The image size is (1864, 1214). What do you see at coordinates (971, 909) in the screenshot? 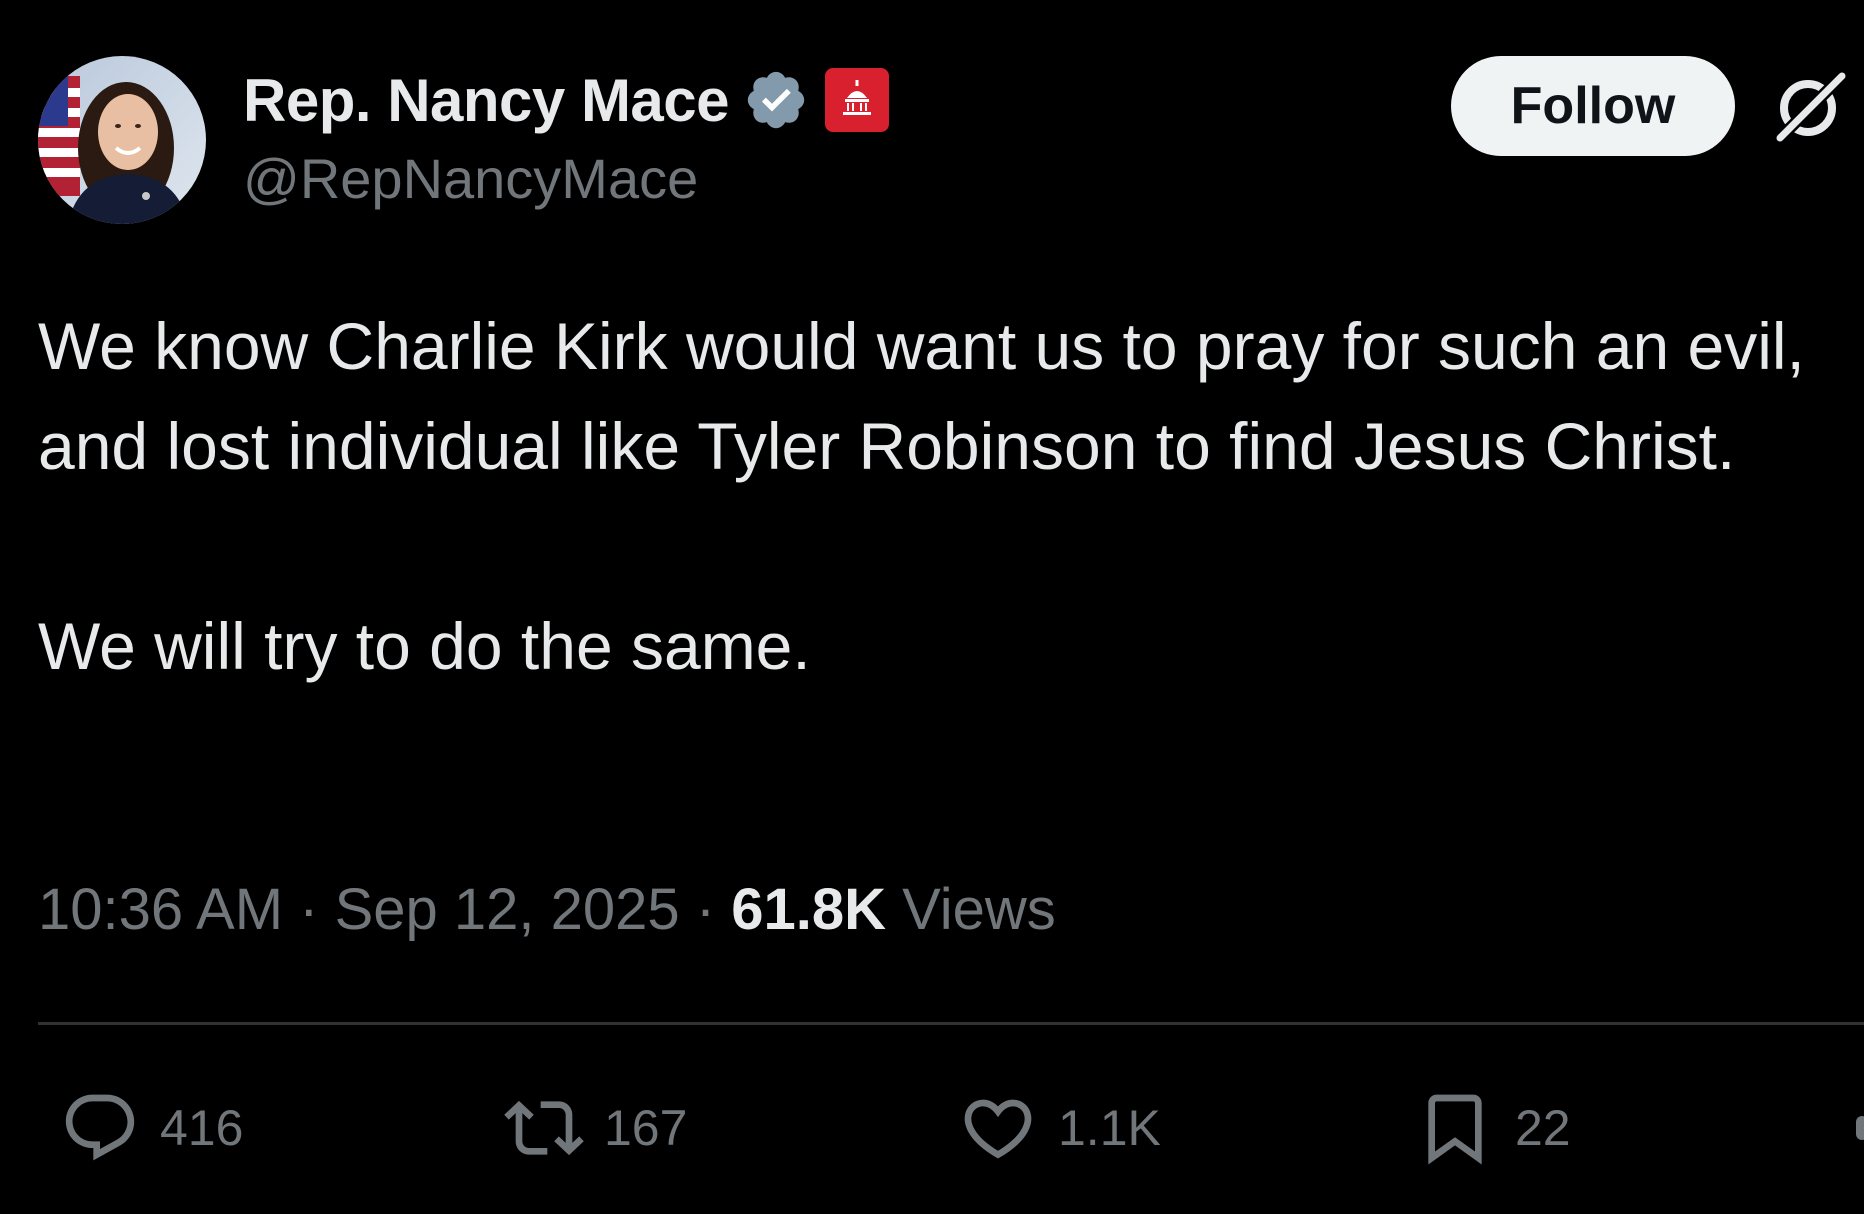
I see `views-label: Views` at bounding box center [971, 909].